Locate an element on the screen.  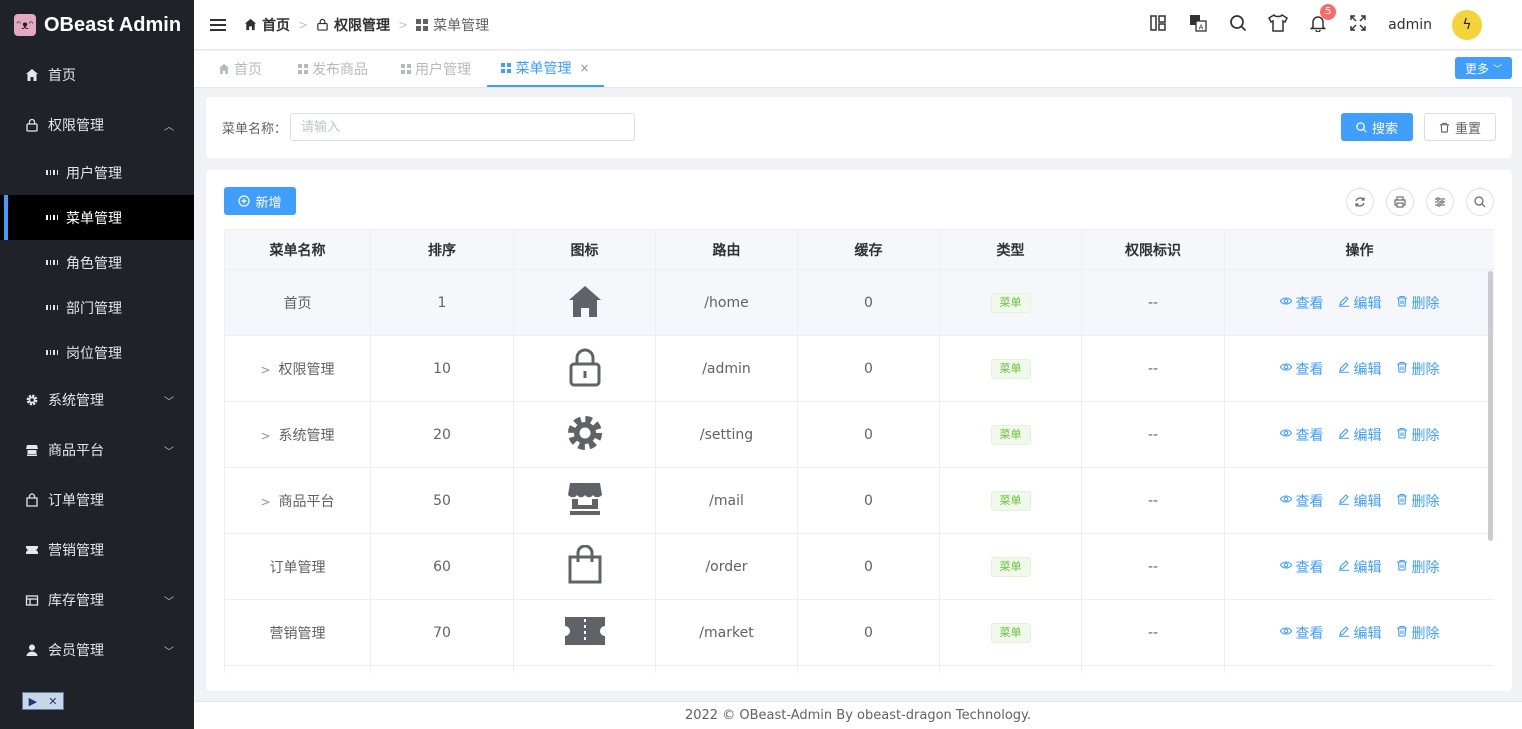
add-button: 新增 is located at coordinates (260, 201).